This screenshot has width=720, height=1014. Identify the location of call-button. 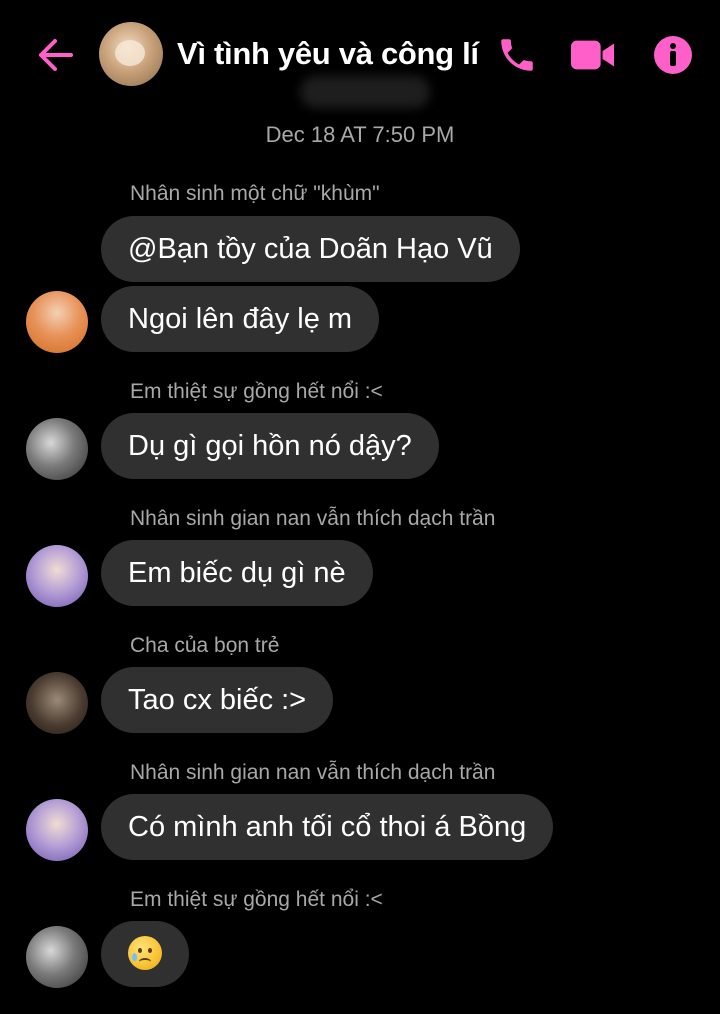
(517, 55).